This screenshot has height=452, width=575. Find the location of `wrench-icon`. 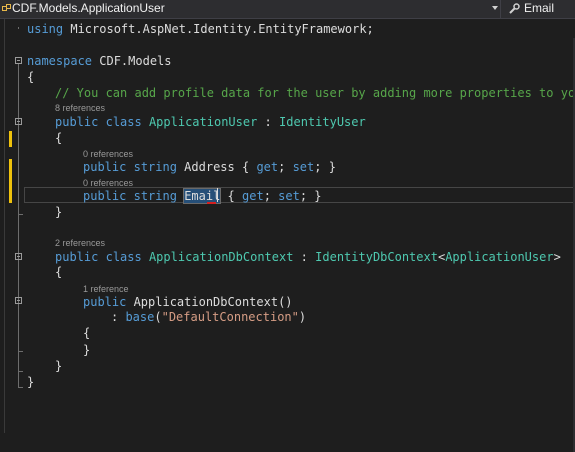

wrench-icon is located at coordinates (514, 8).